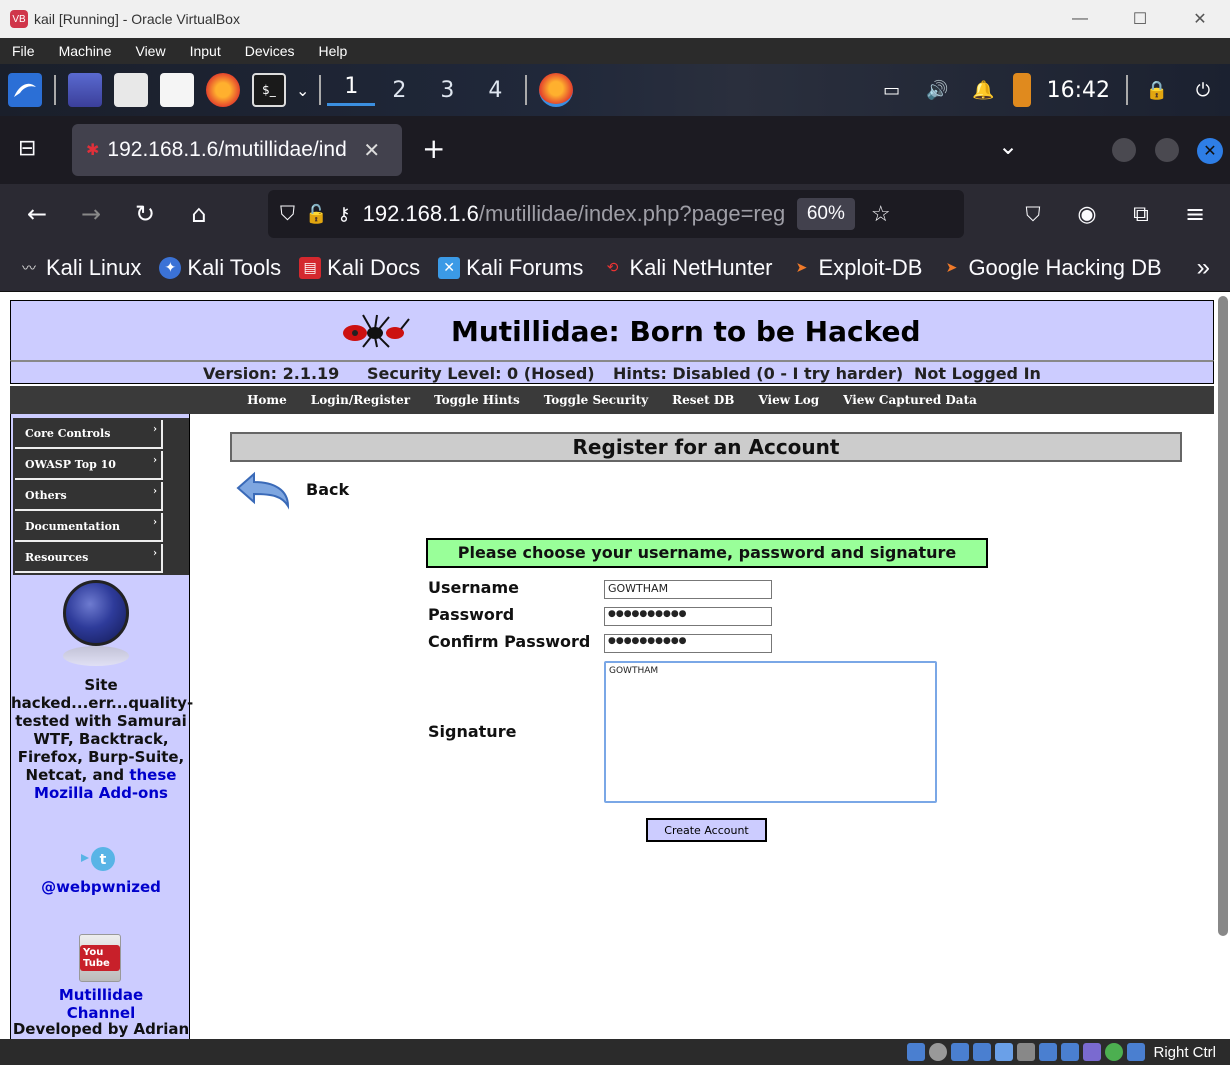 Image resolution: width=1230 pixels, height=1065 pixels. I want to click on back-arrow-icon, so click(263, 493).